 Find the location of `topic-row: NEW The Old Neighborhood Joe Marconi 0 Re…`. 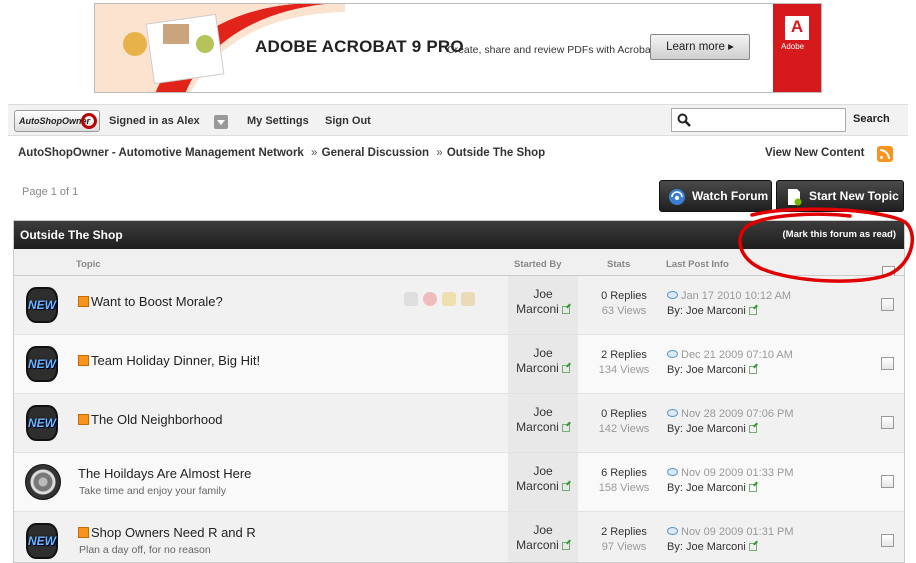

topic-row: NEW The Old Neighborhood Joe Marconi 0 Re… is located at coordinates (459, 423).